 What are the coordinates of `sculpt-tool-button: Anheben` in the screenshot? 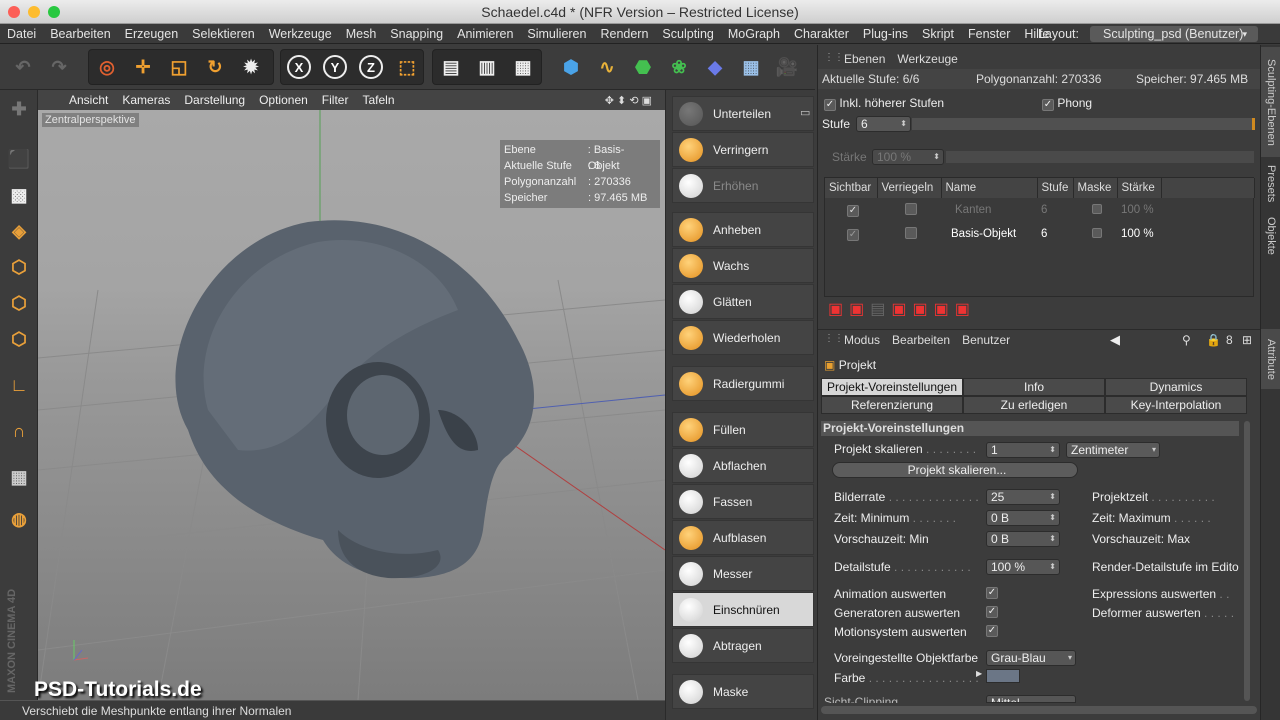 It's located at (743, 229).